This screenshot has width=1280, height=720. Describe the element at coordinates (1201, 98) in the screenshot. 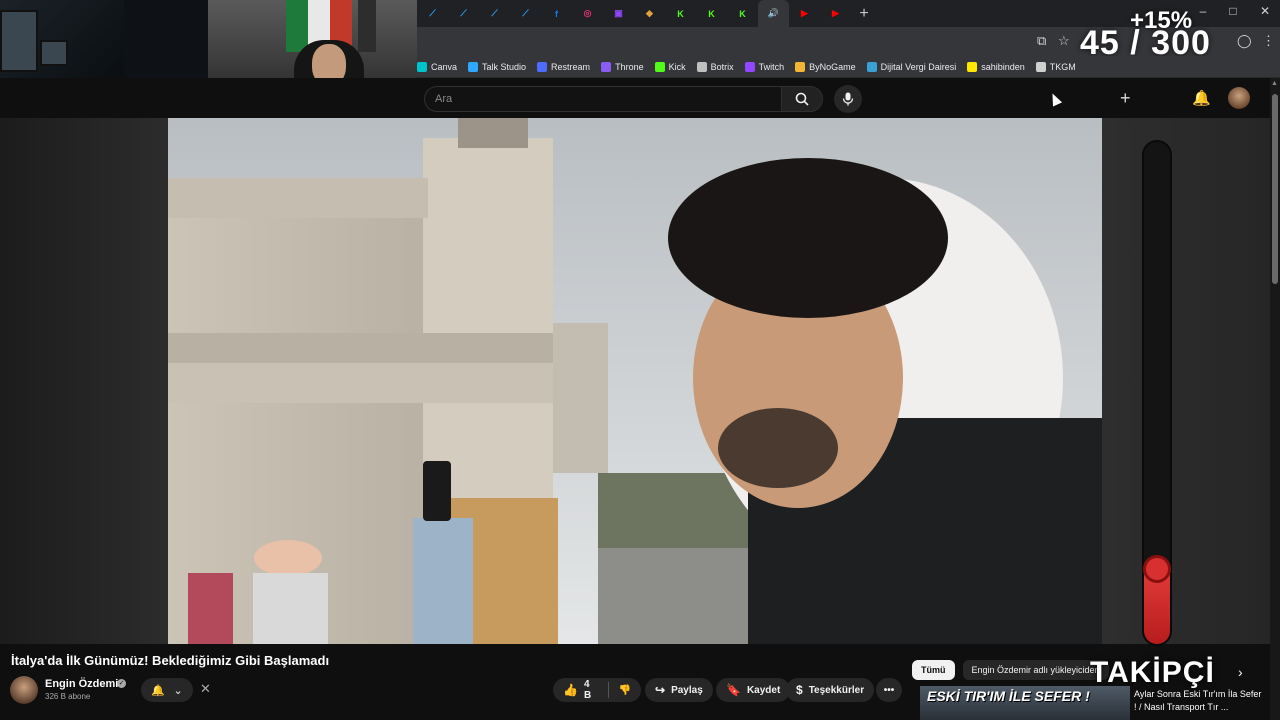

I see `notifications-bell-icon: 🔔` at that location.